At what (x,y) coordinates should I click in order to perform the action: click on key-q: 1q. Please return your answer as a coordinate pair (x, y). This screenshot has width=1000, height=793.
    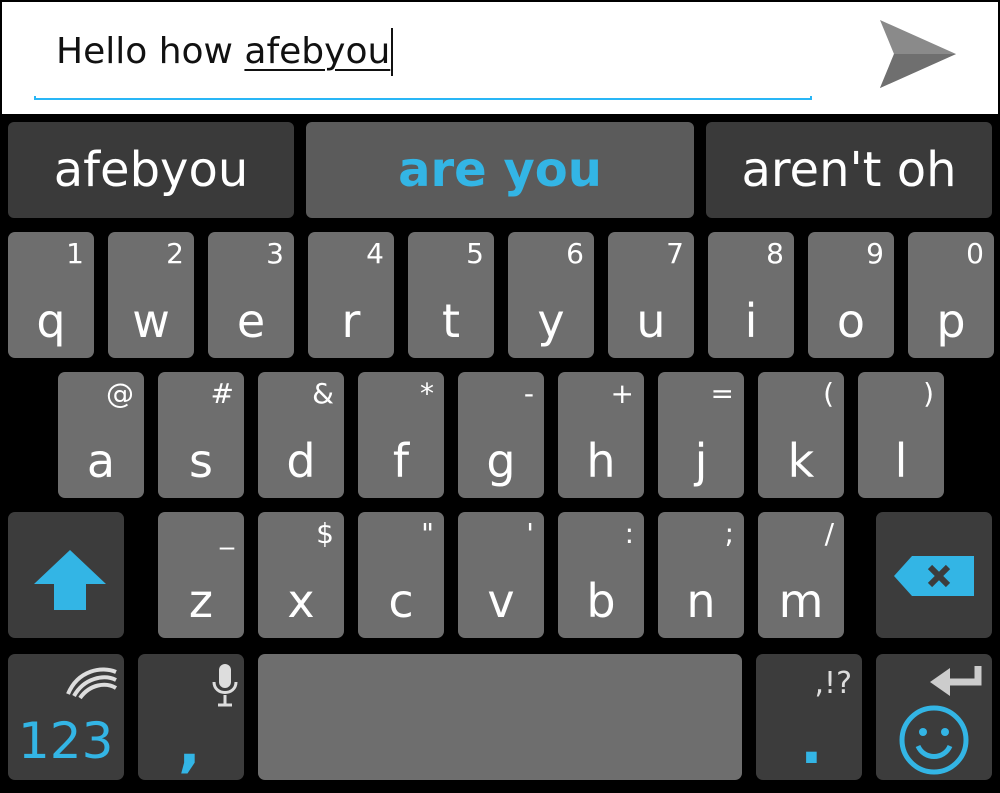
    Looking at the image, I should click on (51, 295).